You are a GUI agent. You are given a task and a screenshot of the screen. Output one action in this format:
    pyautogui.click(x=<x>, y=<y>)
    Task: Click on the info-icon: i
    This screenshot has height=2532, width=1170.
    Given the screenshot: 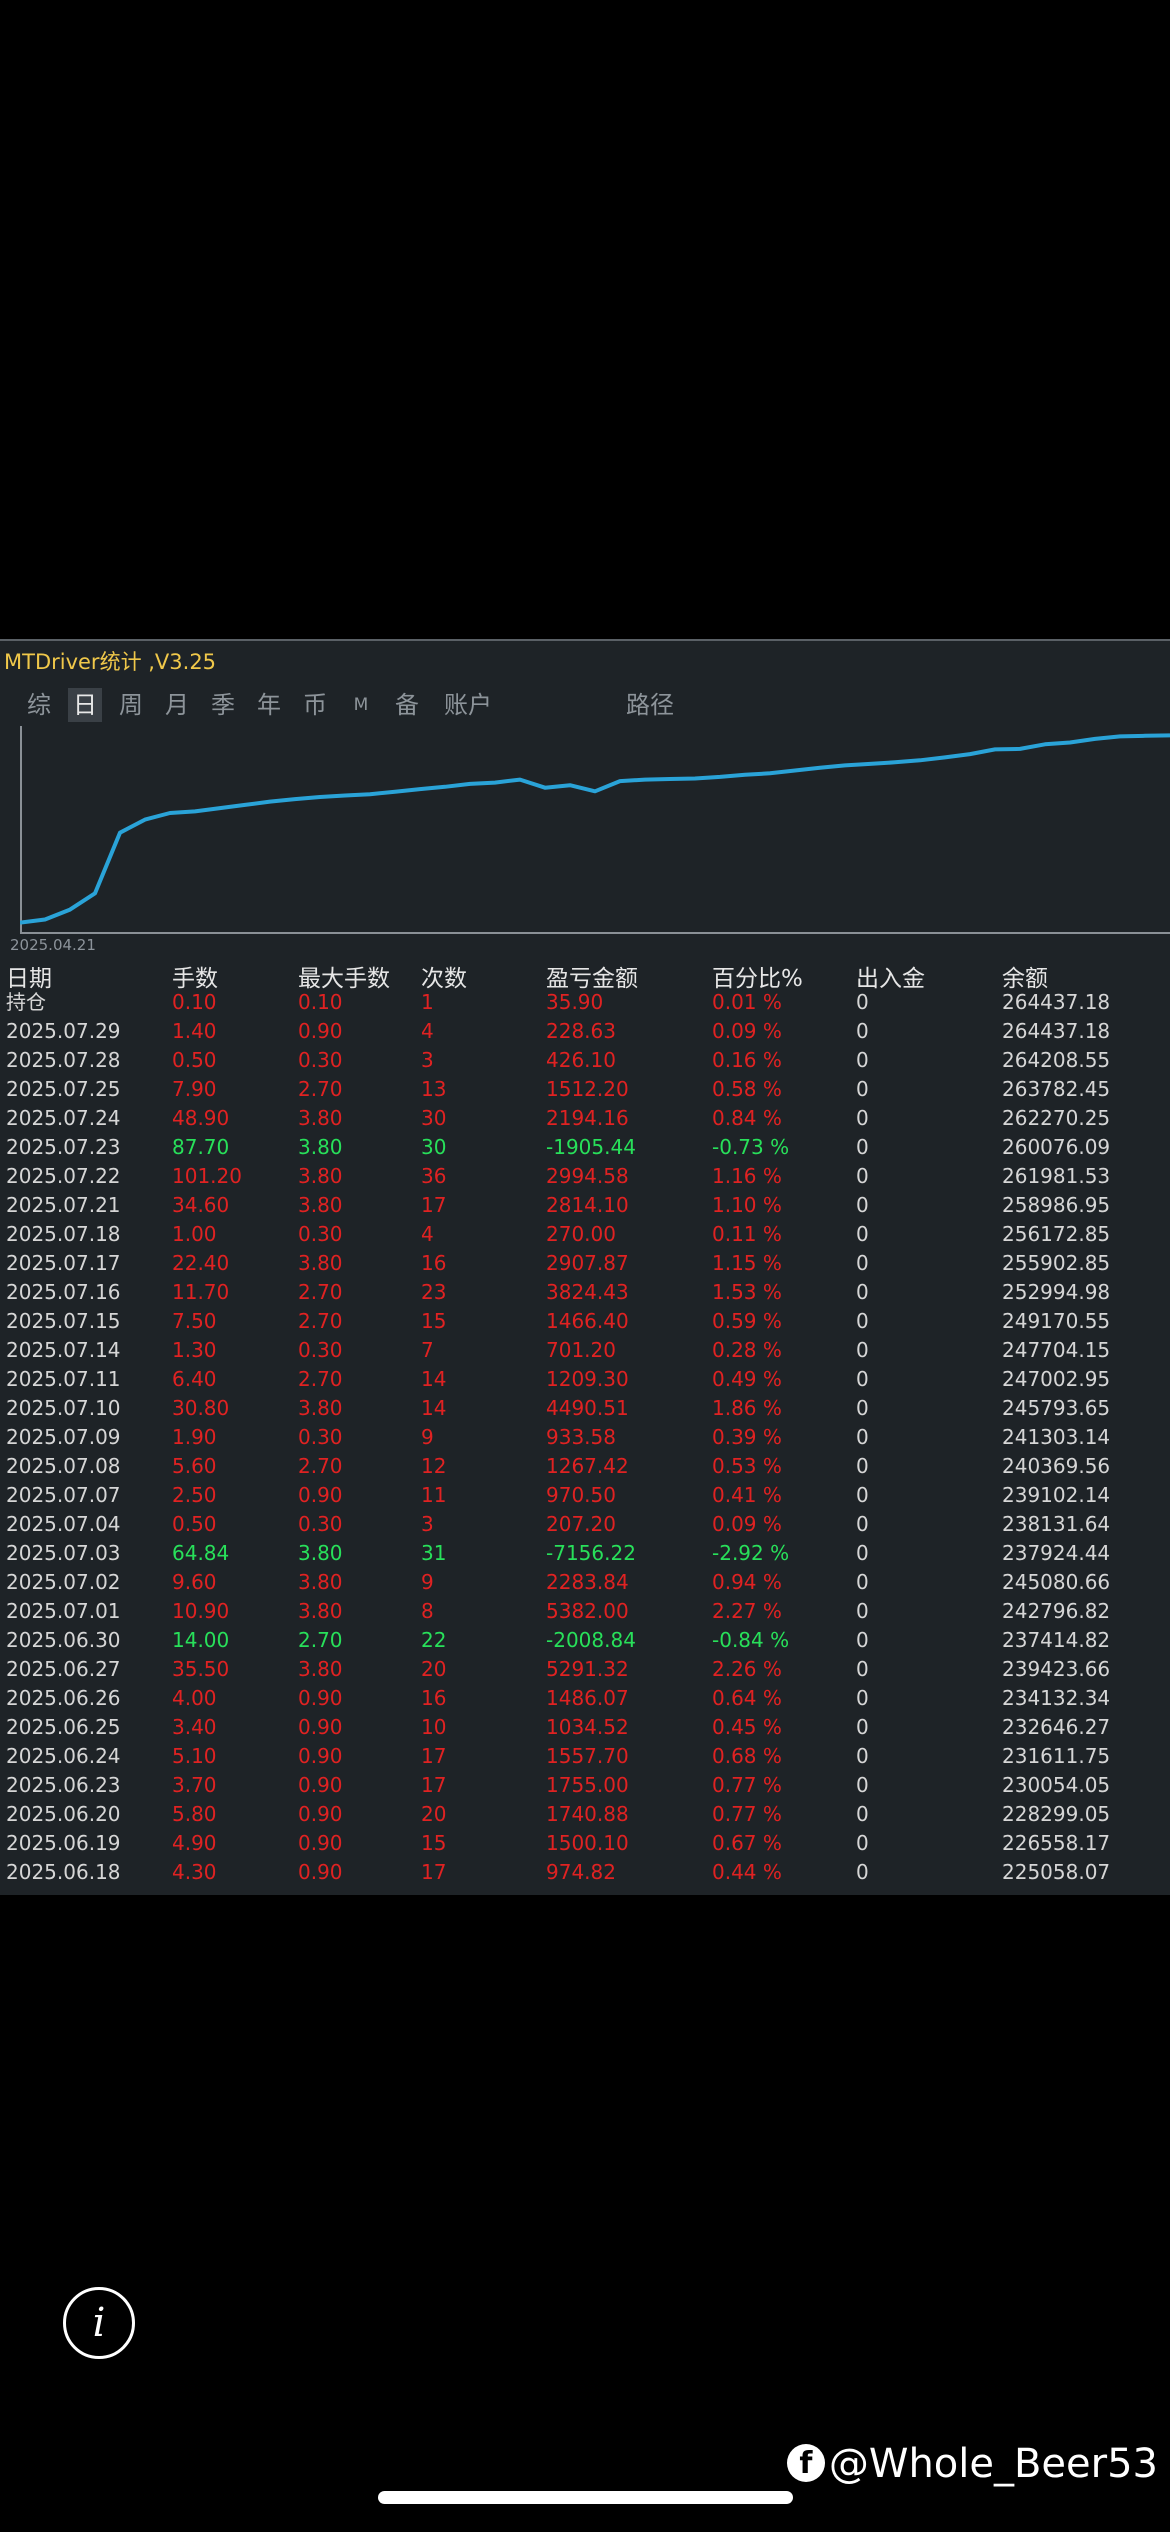 What is the action you would take?
    pyautogui.click(x=99, y=2323)
    